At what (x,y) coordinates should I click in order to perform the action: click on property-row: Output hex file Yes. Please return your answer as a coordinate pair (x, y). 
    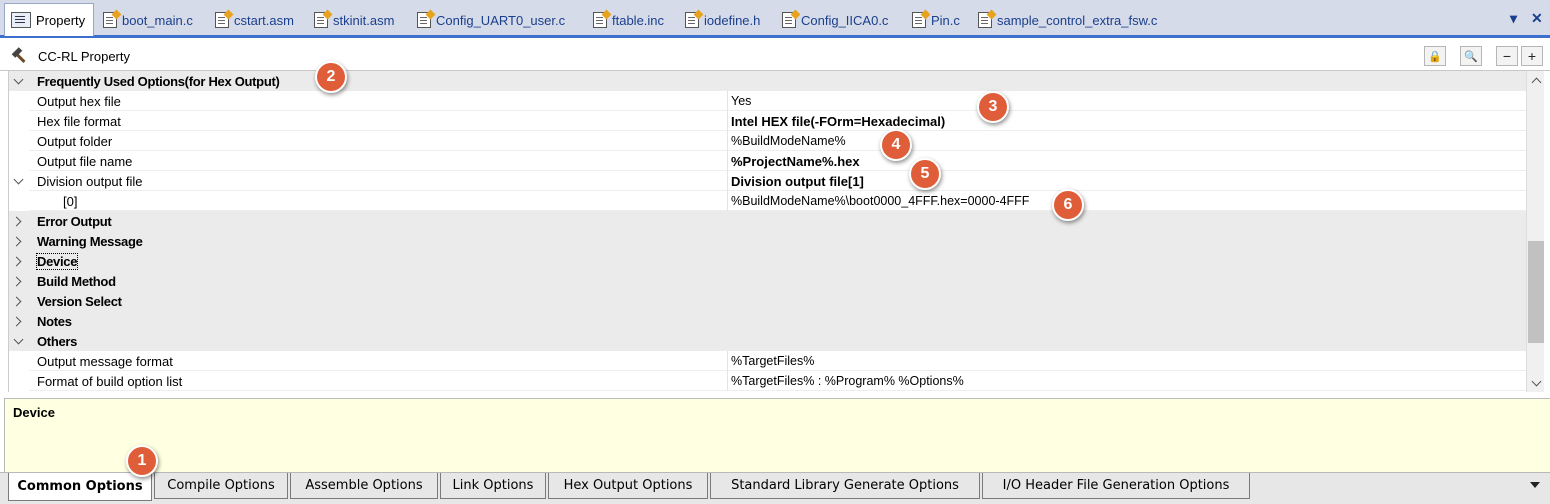
    Looking at the image, I should click on (767, 101).